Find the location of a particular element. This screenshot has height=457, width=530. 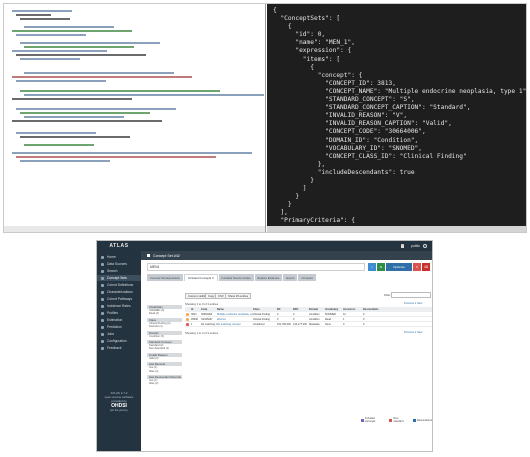

tab: Export is located at coordinates (290, 277).